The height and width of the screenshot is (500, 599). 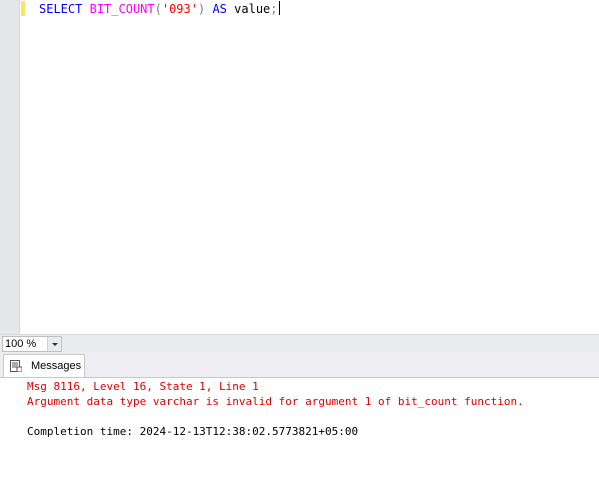 I want to click on semicolon: ;, so click(x=274, y=9).